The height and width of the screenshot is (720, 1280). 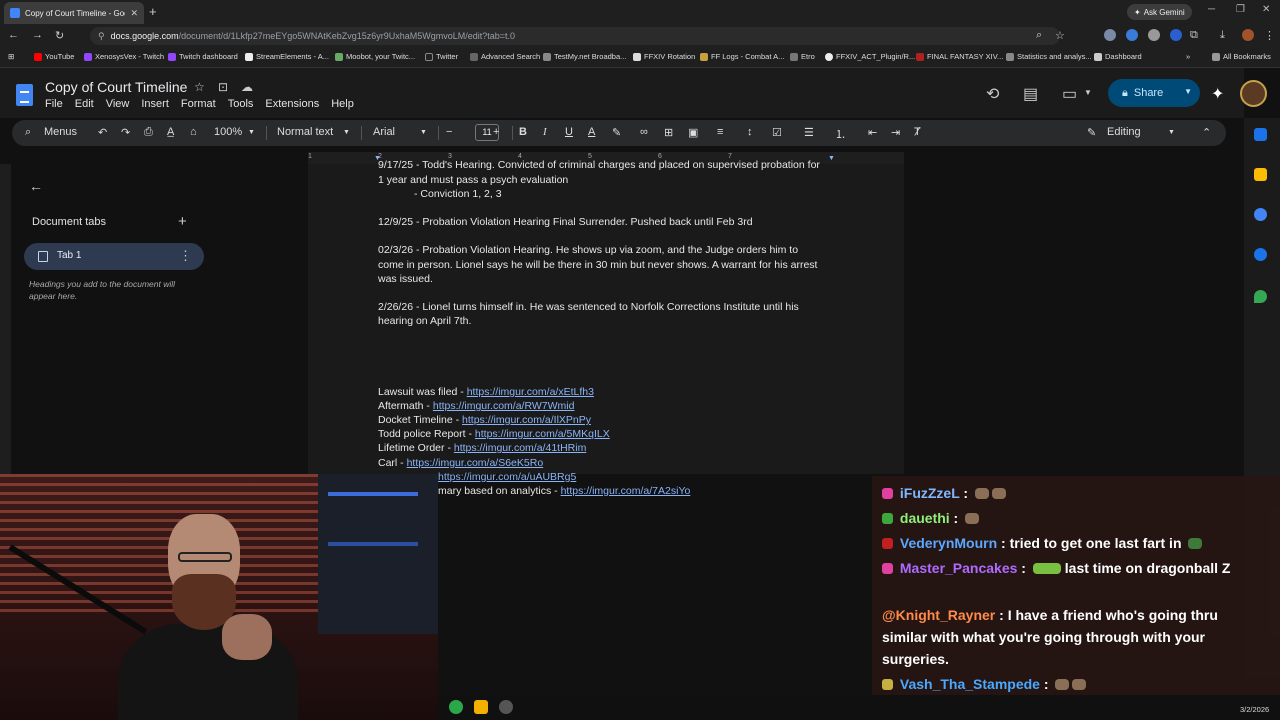 I want to click on bookmark-star-icon: ☆, so click(x=1060, y=35).